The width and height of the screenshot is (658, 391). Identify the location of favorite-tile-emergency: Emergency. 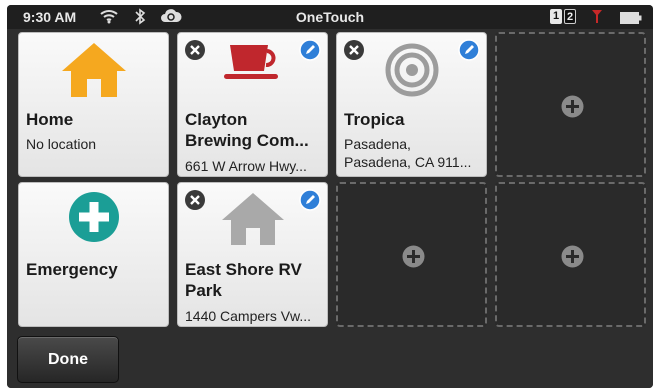
(93, 254).